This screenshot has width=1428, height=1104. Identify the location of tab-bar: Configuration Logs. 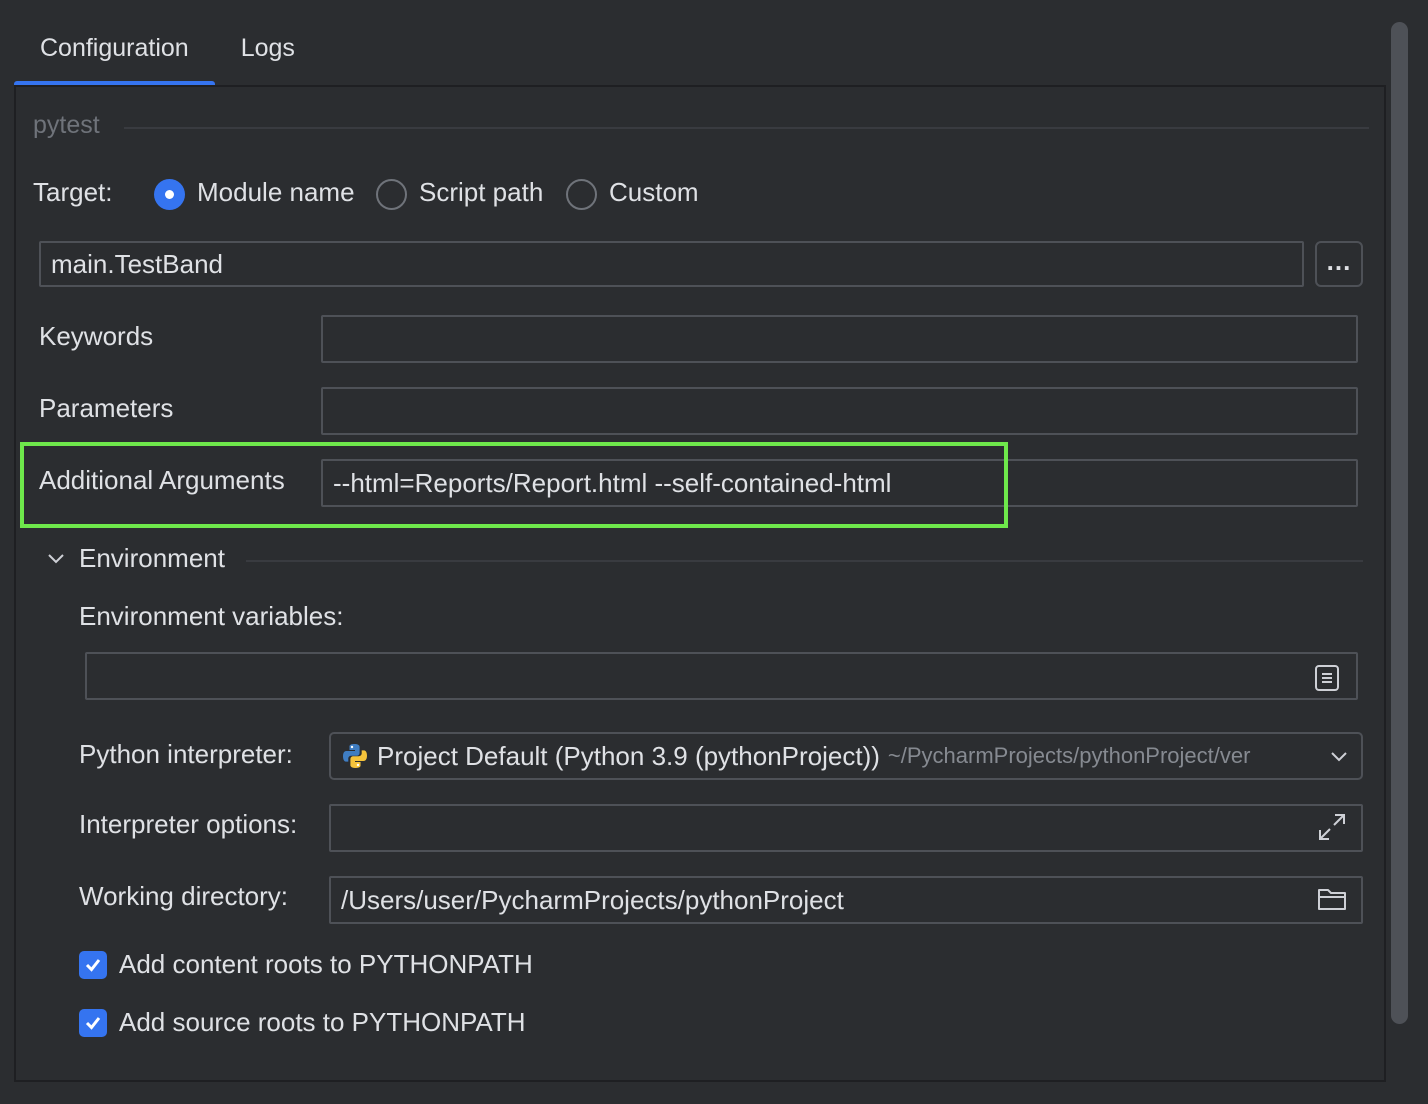
(167, 43).